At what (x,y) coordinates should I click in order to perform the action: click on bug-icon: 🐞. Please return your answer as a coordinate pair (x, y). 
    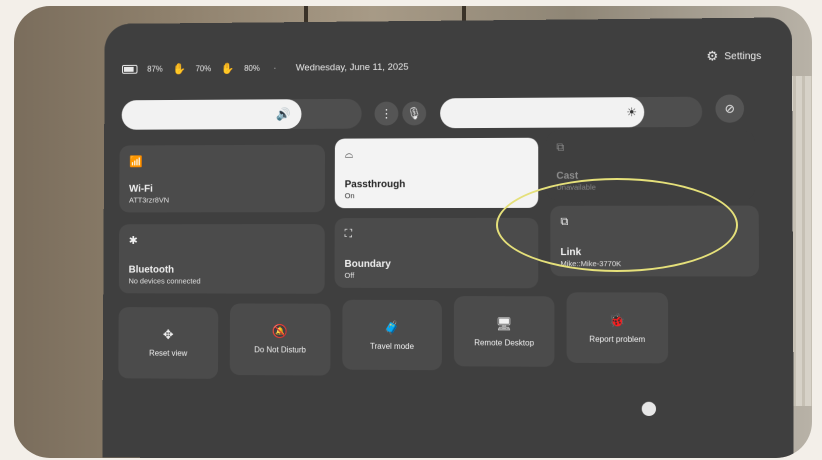
    Looking at the image, I should click on (617, 320).